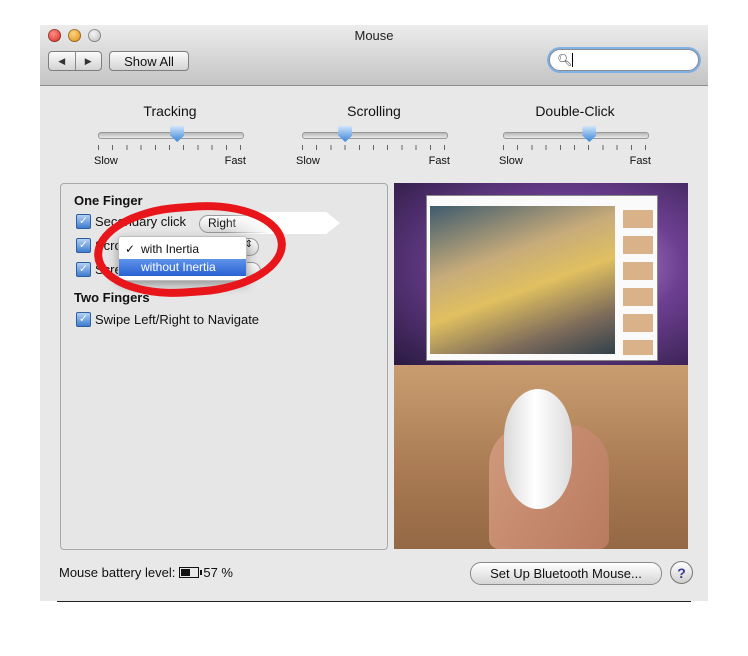 This screenshot has height=656, width=748. Describe the element at coordinates (170, 111) in the screenshot. I see `tracking-title: Tracking` at that location.